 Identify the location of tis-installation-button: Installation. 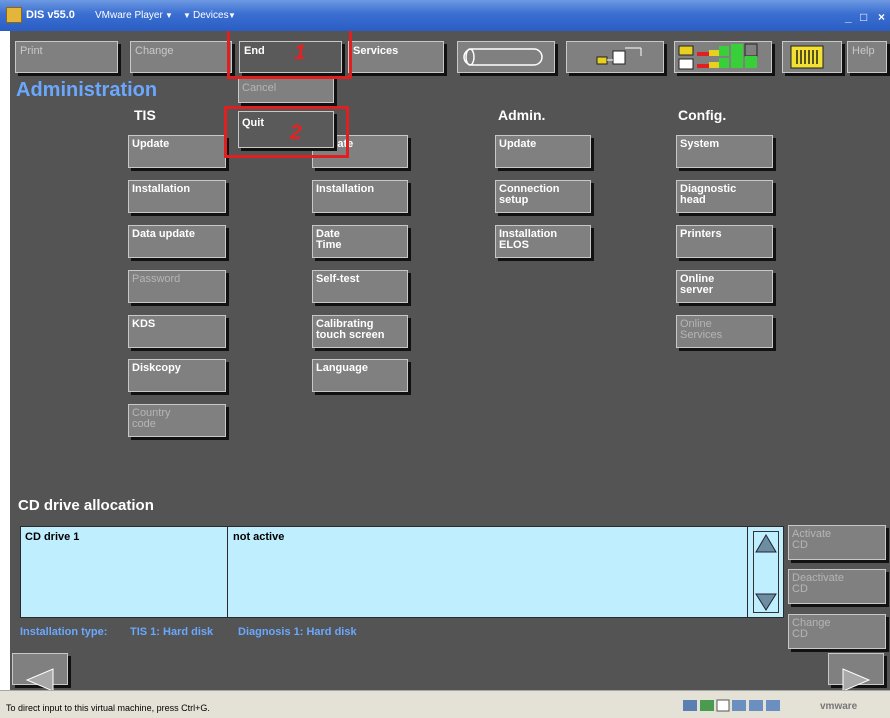
(177, 196).